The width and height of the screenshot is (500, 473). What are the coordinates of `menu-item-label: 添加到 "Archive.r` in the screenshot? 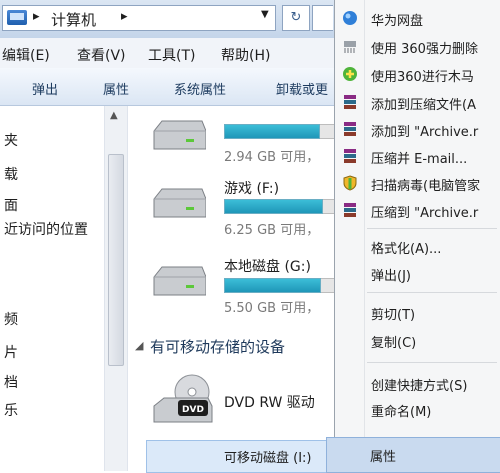 It's located at (425, 132).